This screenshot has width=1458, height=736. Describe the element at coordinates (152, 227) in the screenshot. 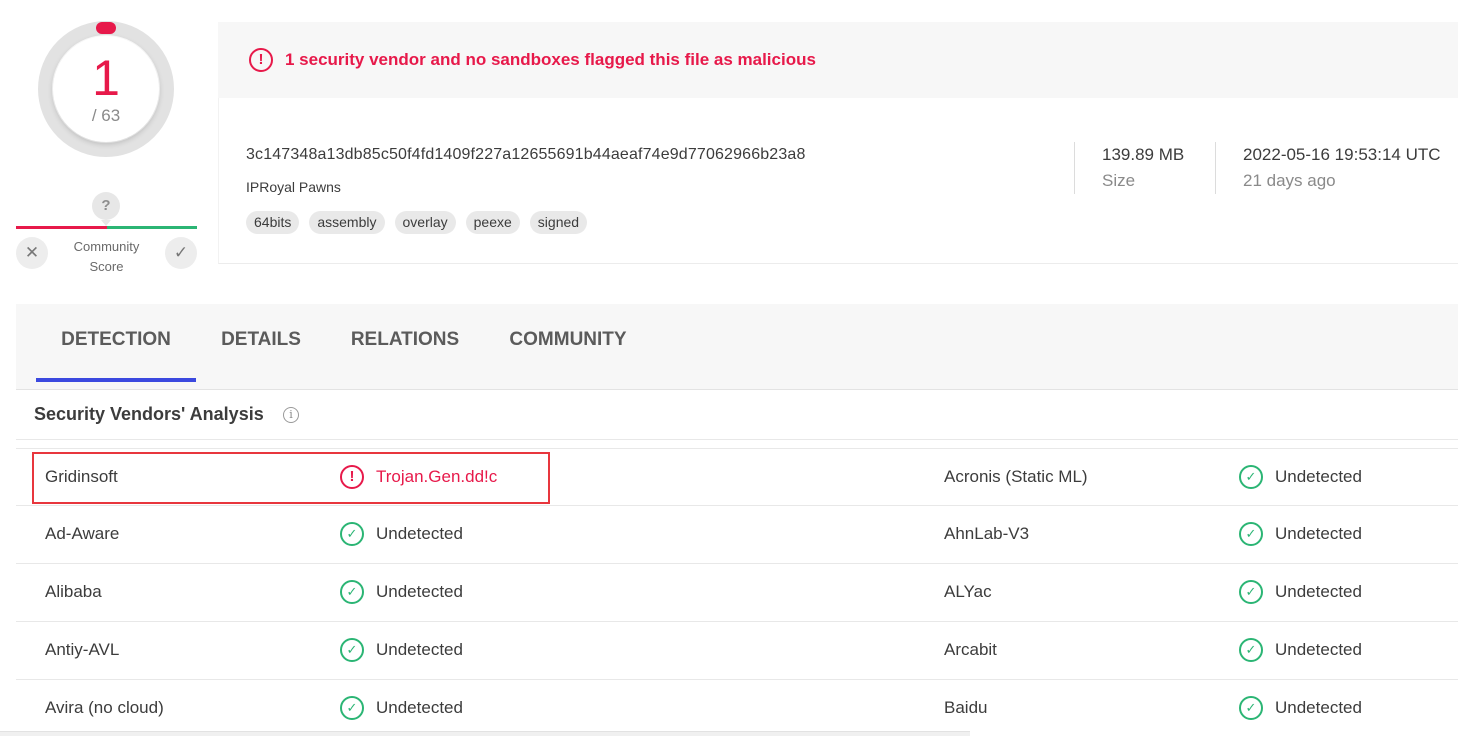

I see `community-bar-positive` at that location.